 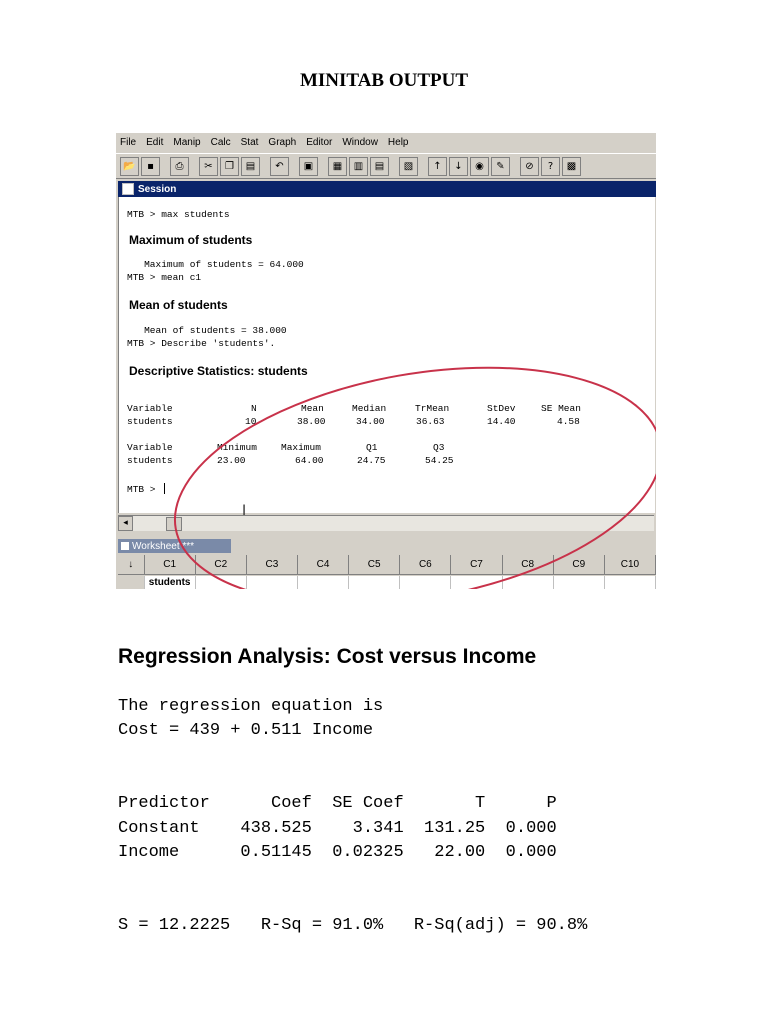 I want to click on table-cell: 36.63, so click(x=430, y=421).